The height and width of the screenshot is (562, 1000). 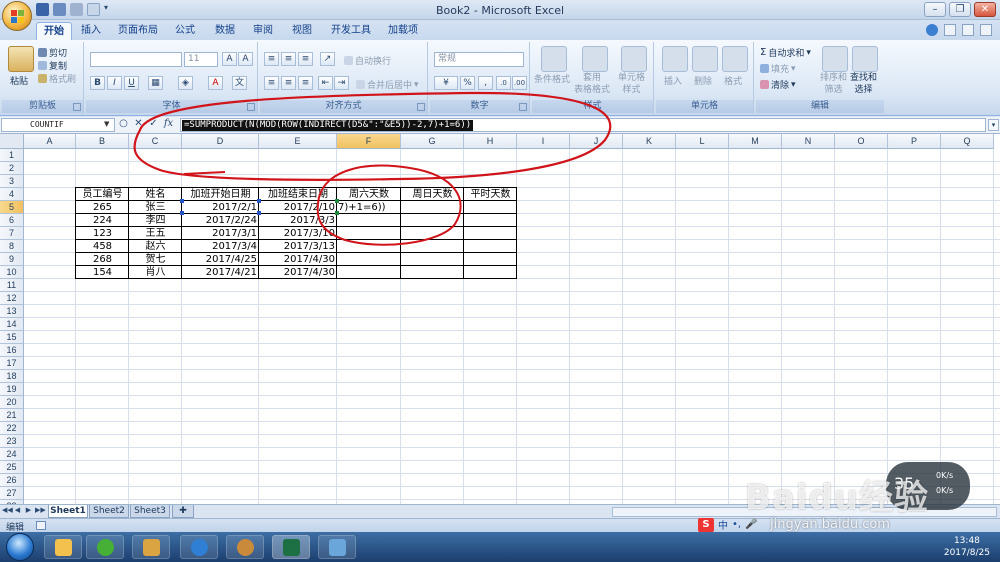 What do you see at coordinates (220, 233) in the screenshot?
I see `table-cell: 2017/3/1` at bounding box center [220, 233].